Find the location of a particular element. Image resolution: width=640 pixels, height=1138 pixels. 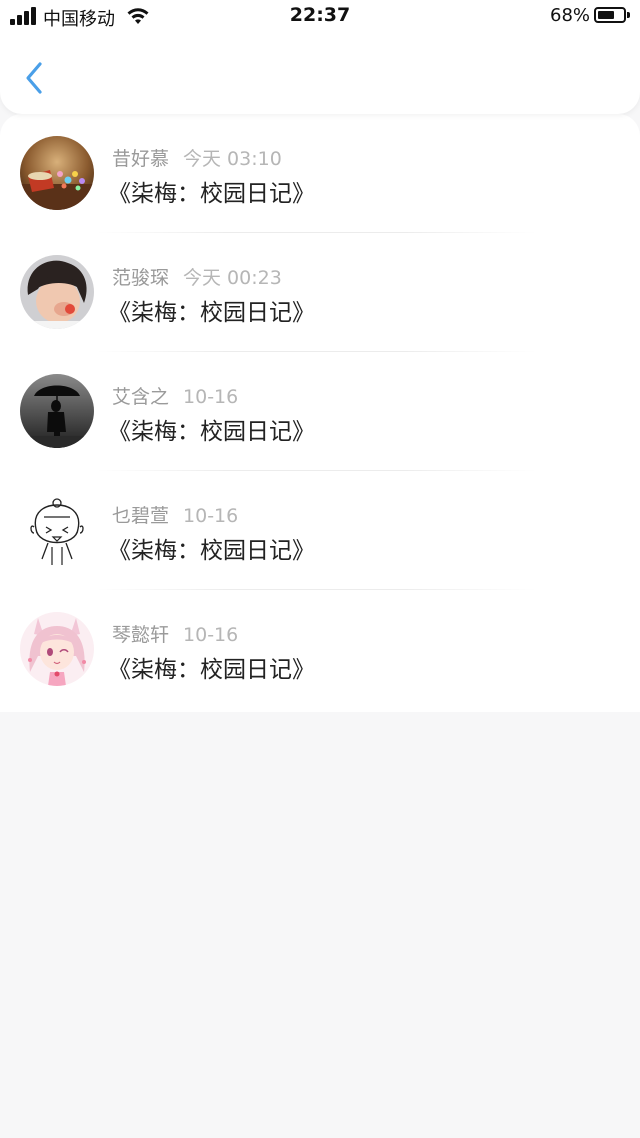

username: 艾含之 is located at coordinates (141, 397).